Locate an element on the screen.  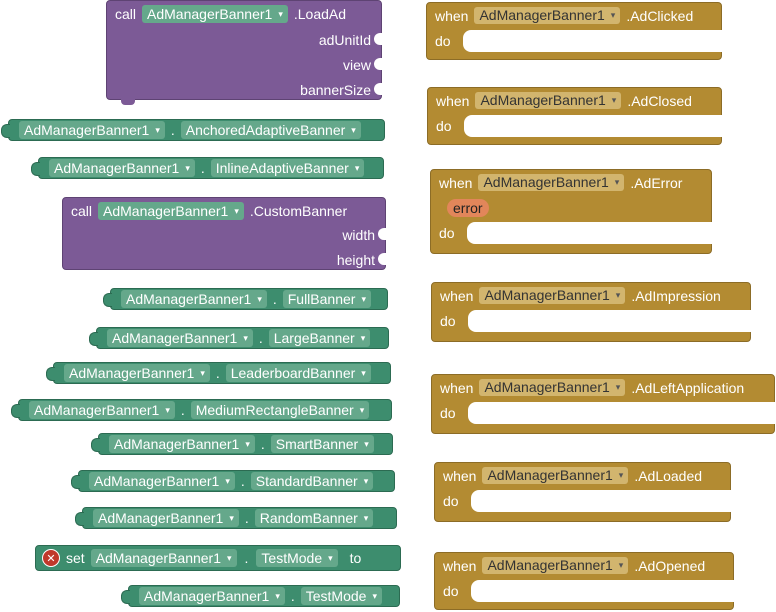
event-adclicked-block: when AdManagerBanner1 ▾ .AdClicked do is located at coordinates (574, 31).